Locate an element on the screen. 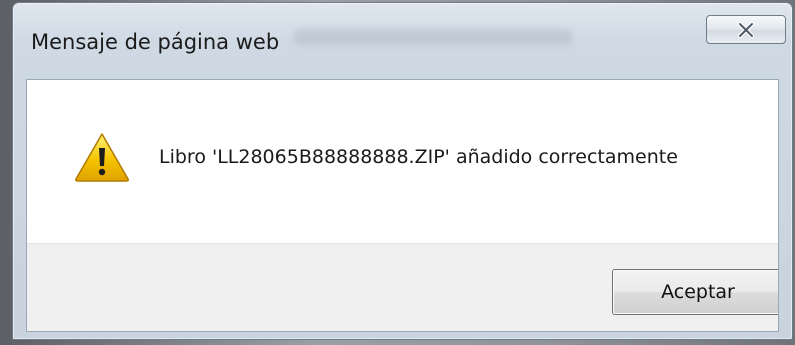 The image size is (795, 345). warning-icon is located at coordinates (102, 157).